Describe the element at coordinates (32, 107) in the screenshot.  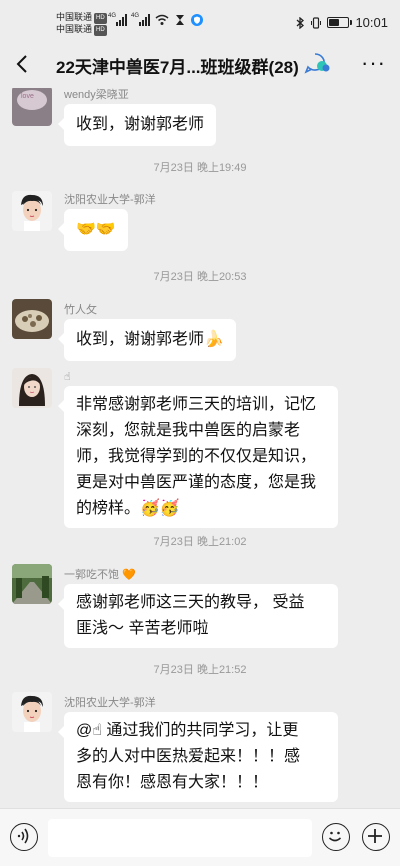
I see `avatar: love` at that location.